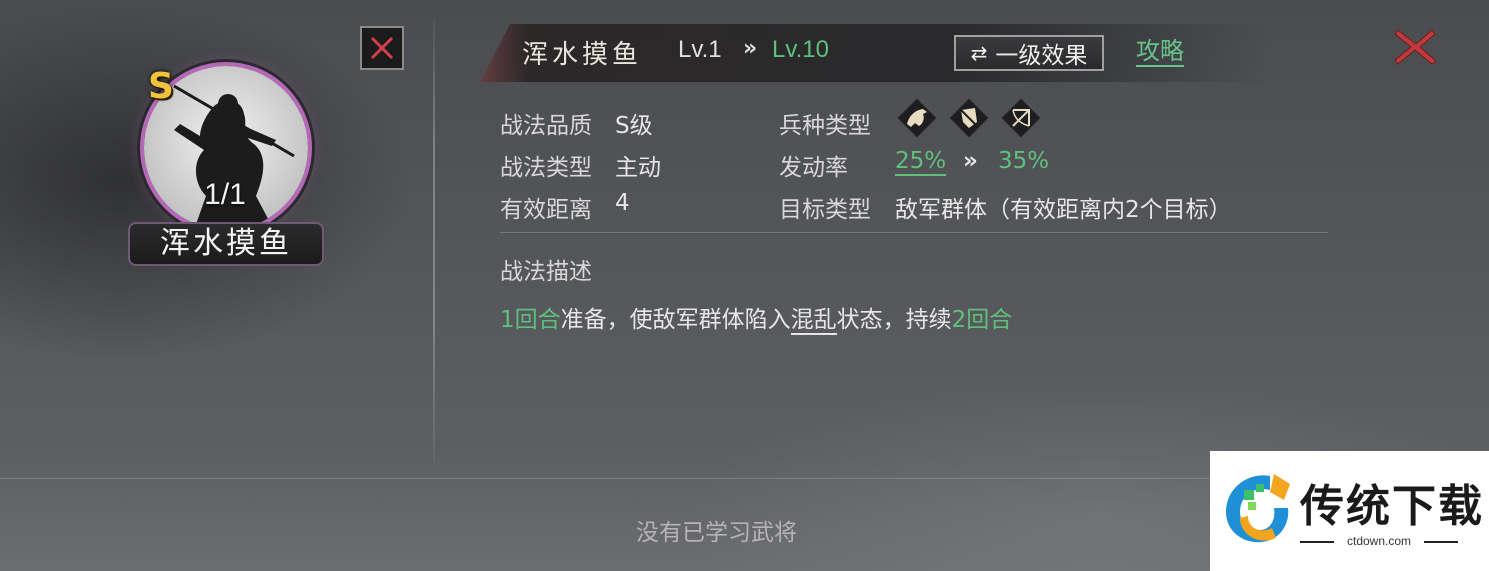 The height and width of the screenshot is (571, 1489). What do you see at coordinates (434, 241) in the screenshot?
I see `vertical-divider` at bounding box center [434, 241].